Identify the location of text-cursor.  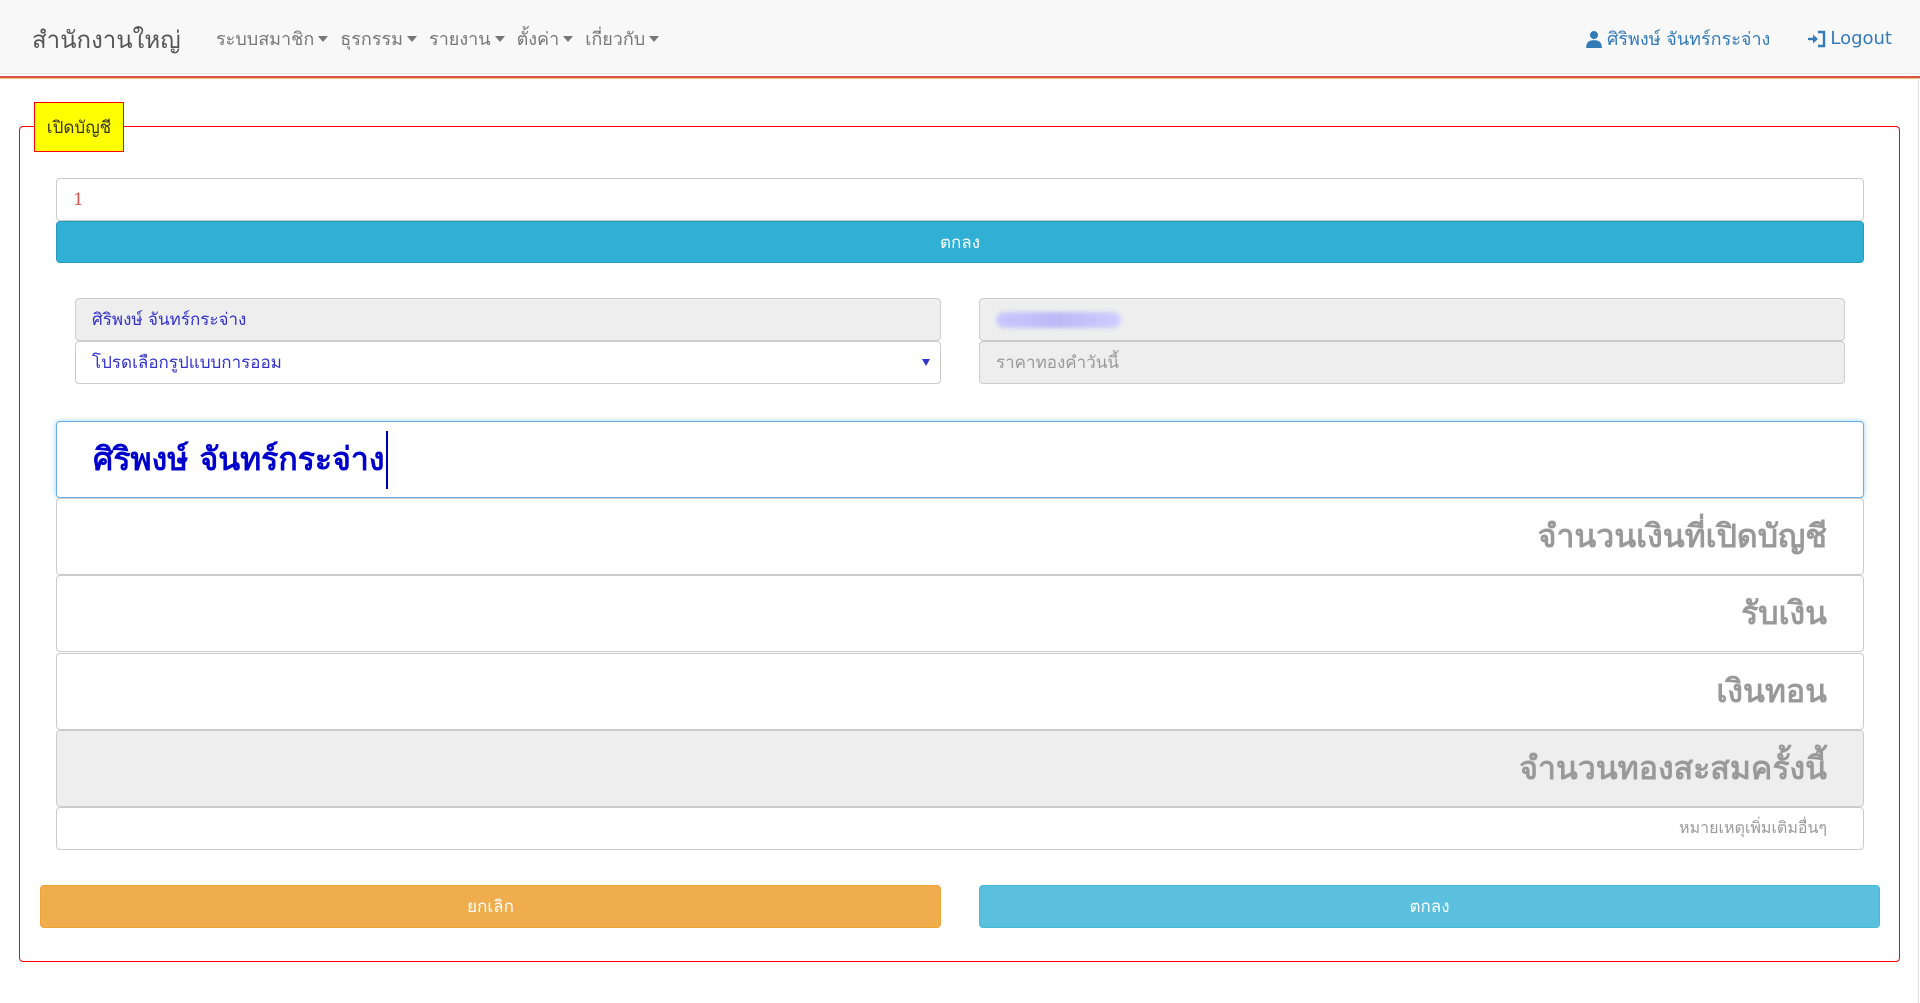
(387, 459).